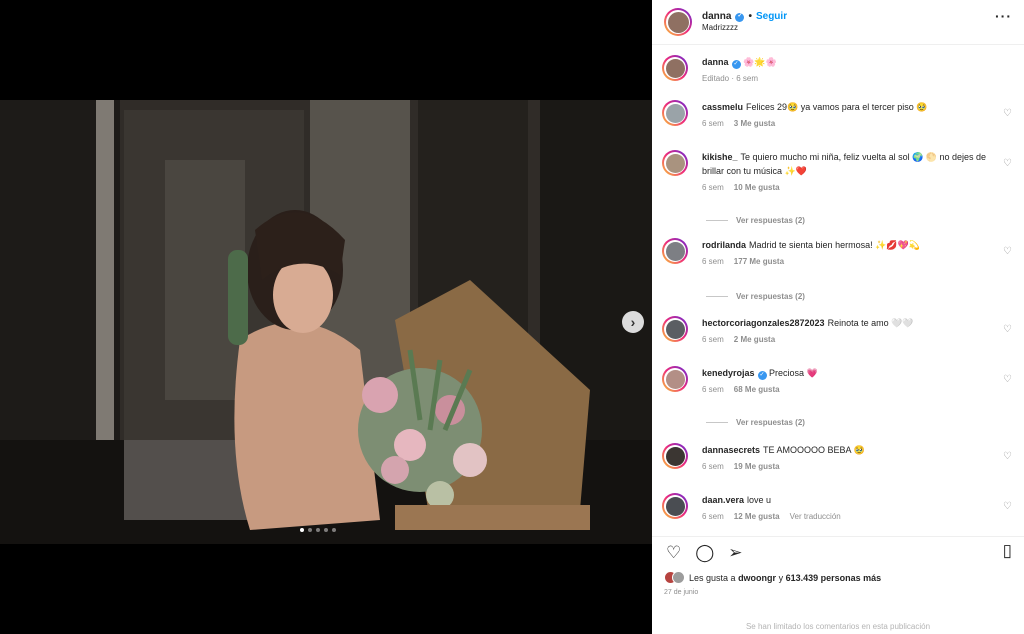 This screenshot has width=1024, height=634. Describe the element at coordinates (716, 17) in the screenshot. I see `author-username: danna` at that location.